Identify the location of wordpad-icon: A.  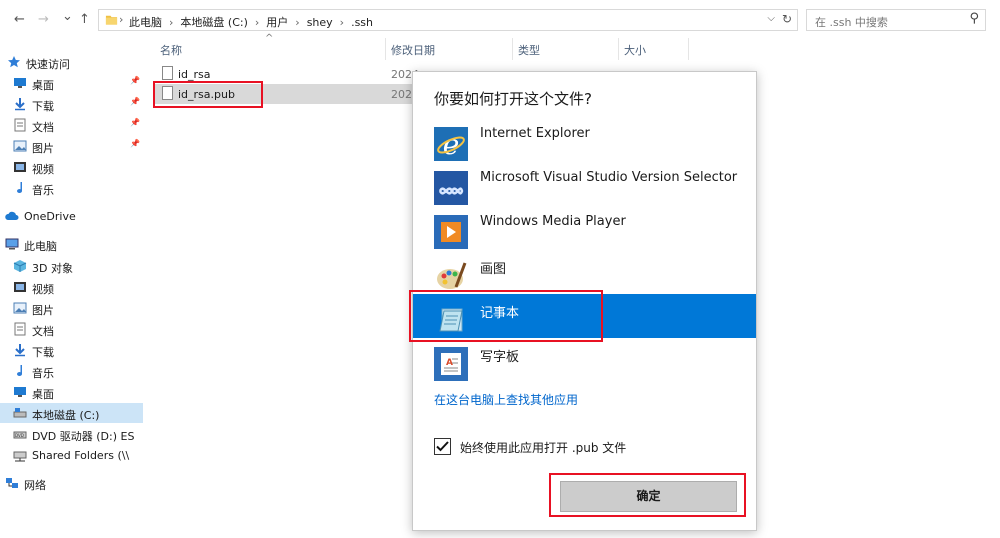
(451, 364).